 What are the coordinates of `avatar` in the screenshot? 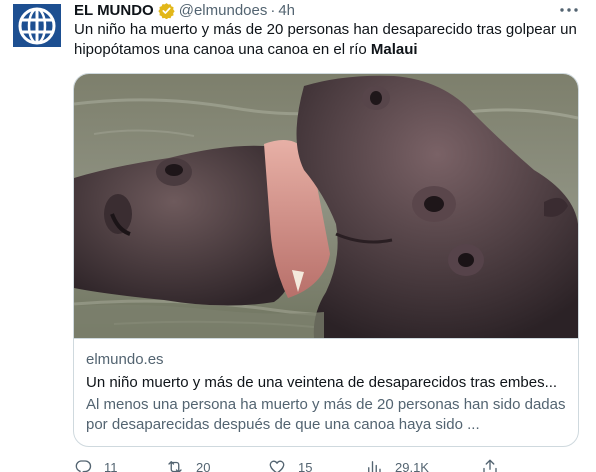 It's located at (37, 25).